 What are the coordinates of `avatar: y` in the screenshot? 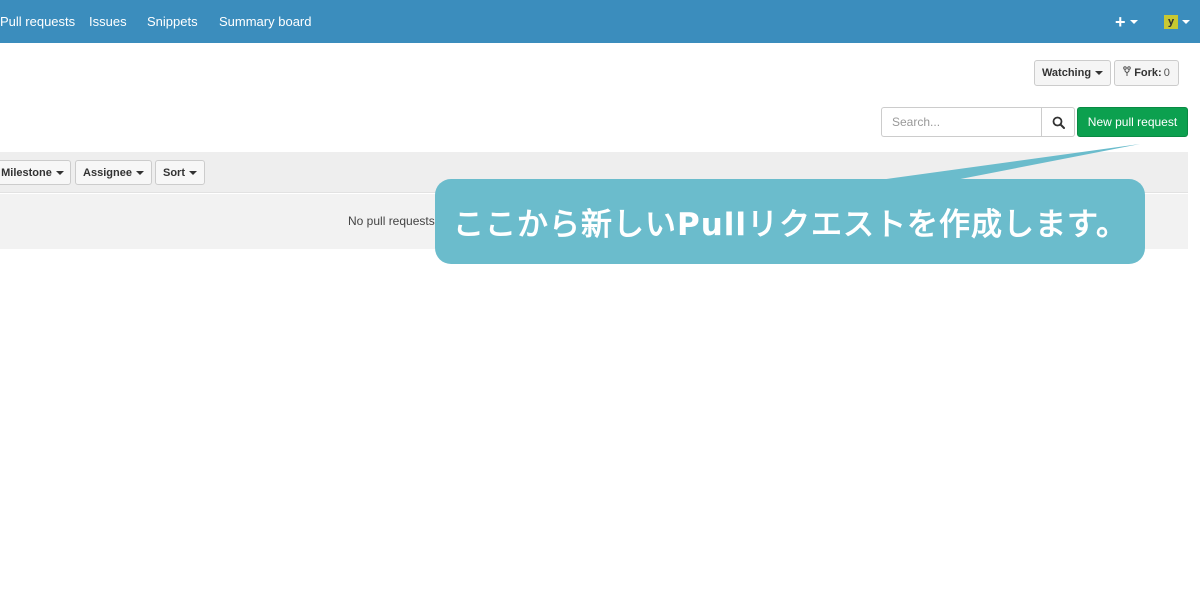 It's located at (1171, 21).